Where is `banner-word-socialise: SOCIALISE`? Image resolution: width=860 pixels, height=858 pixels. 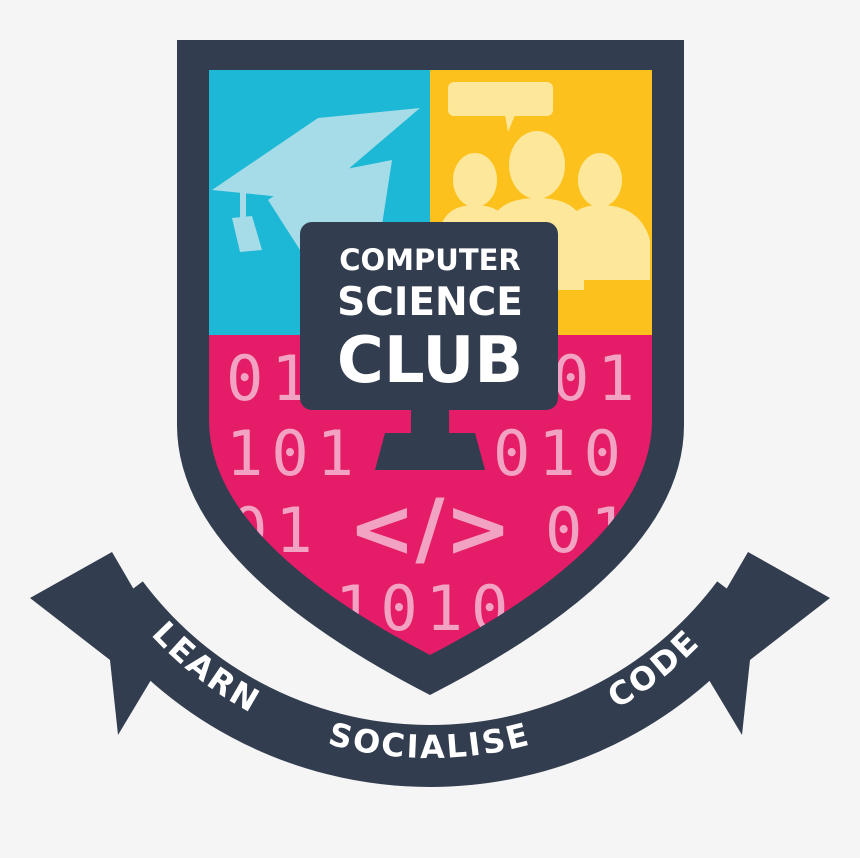
banner-word-socialise: SOCIALISE is located at coordinates (428, 740).